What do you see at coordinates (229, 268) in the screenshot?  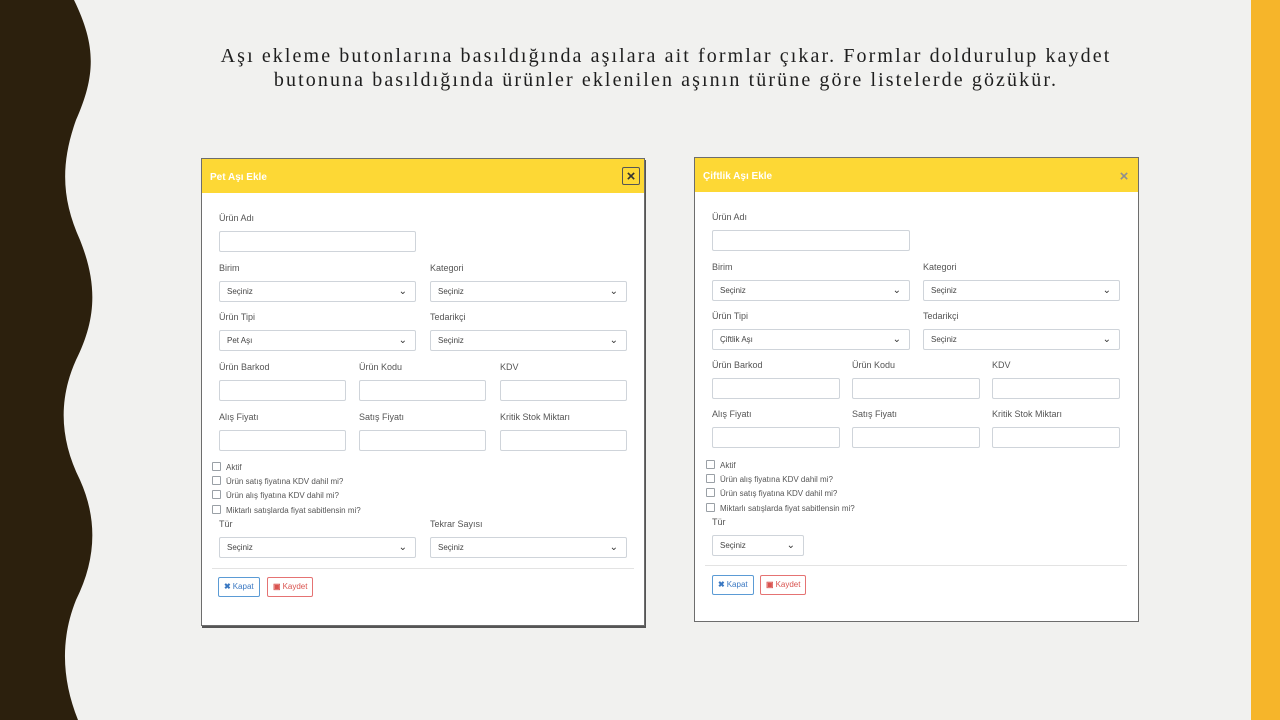 I see `label-birim: Birim` at bounding box center [229, 268].